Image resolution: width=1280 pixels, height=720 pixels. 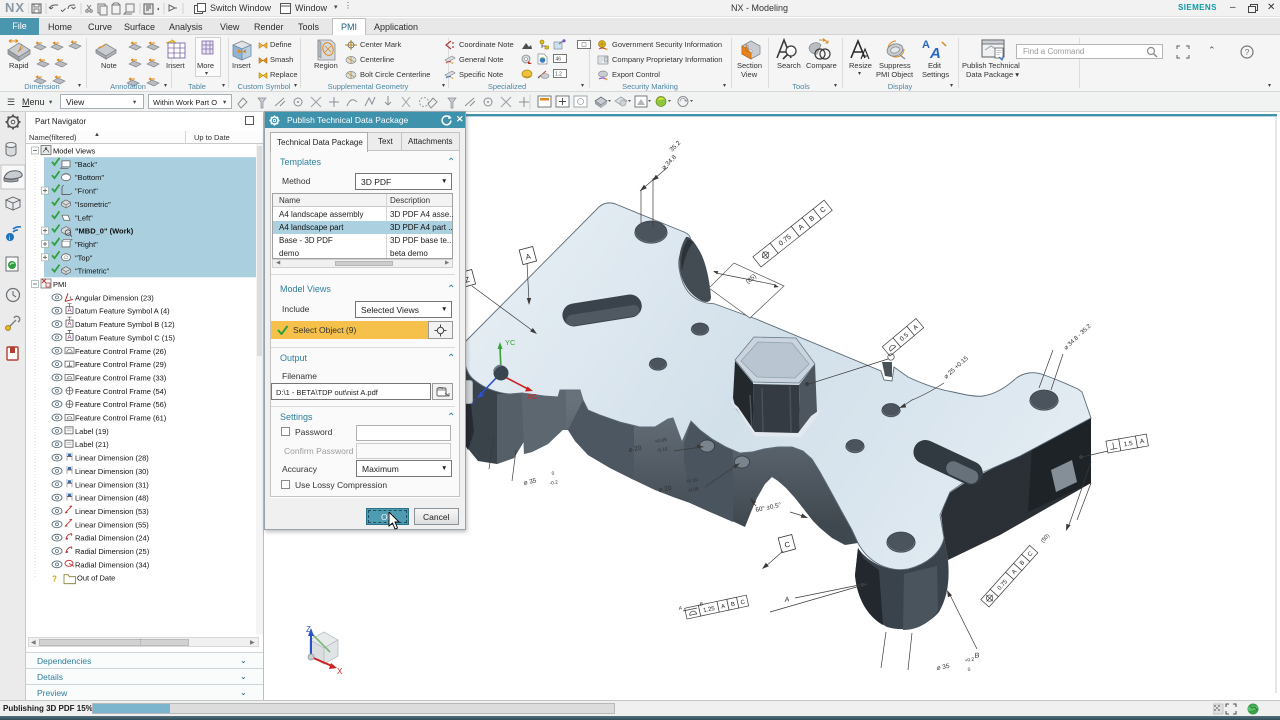 What do you see at coordinates (92, 271) in the screenshot?
I see `svg-text: "Trimetric"` at bounding box center [92, 271].